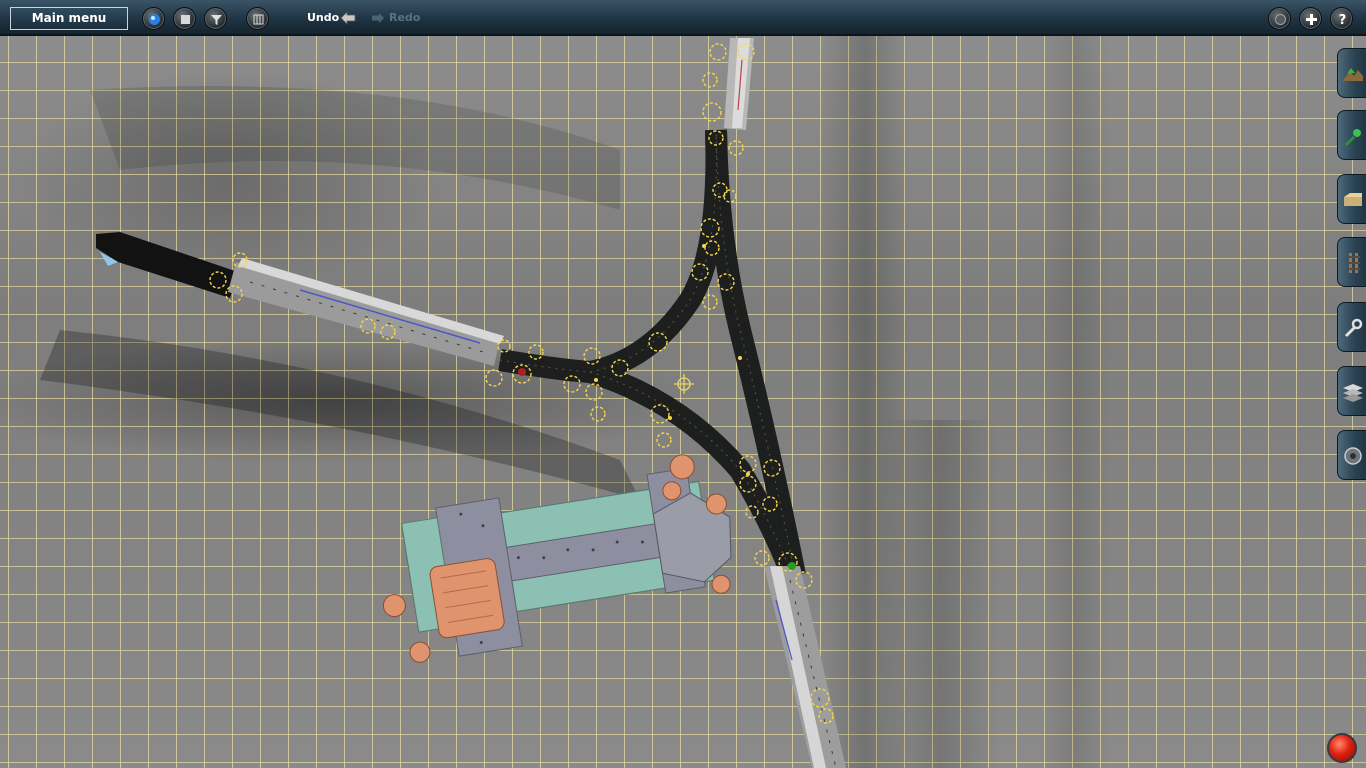 This screenshot has height=768, width=1366. What do you see at coordinates (378, 18) in the screenshot?
I see `redo-arrow-icon` at bounding box center [378, 18].